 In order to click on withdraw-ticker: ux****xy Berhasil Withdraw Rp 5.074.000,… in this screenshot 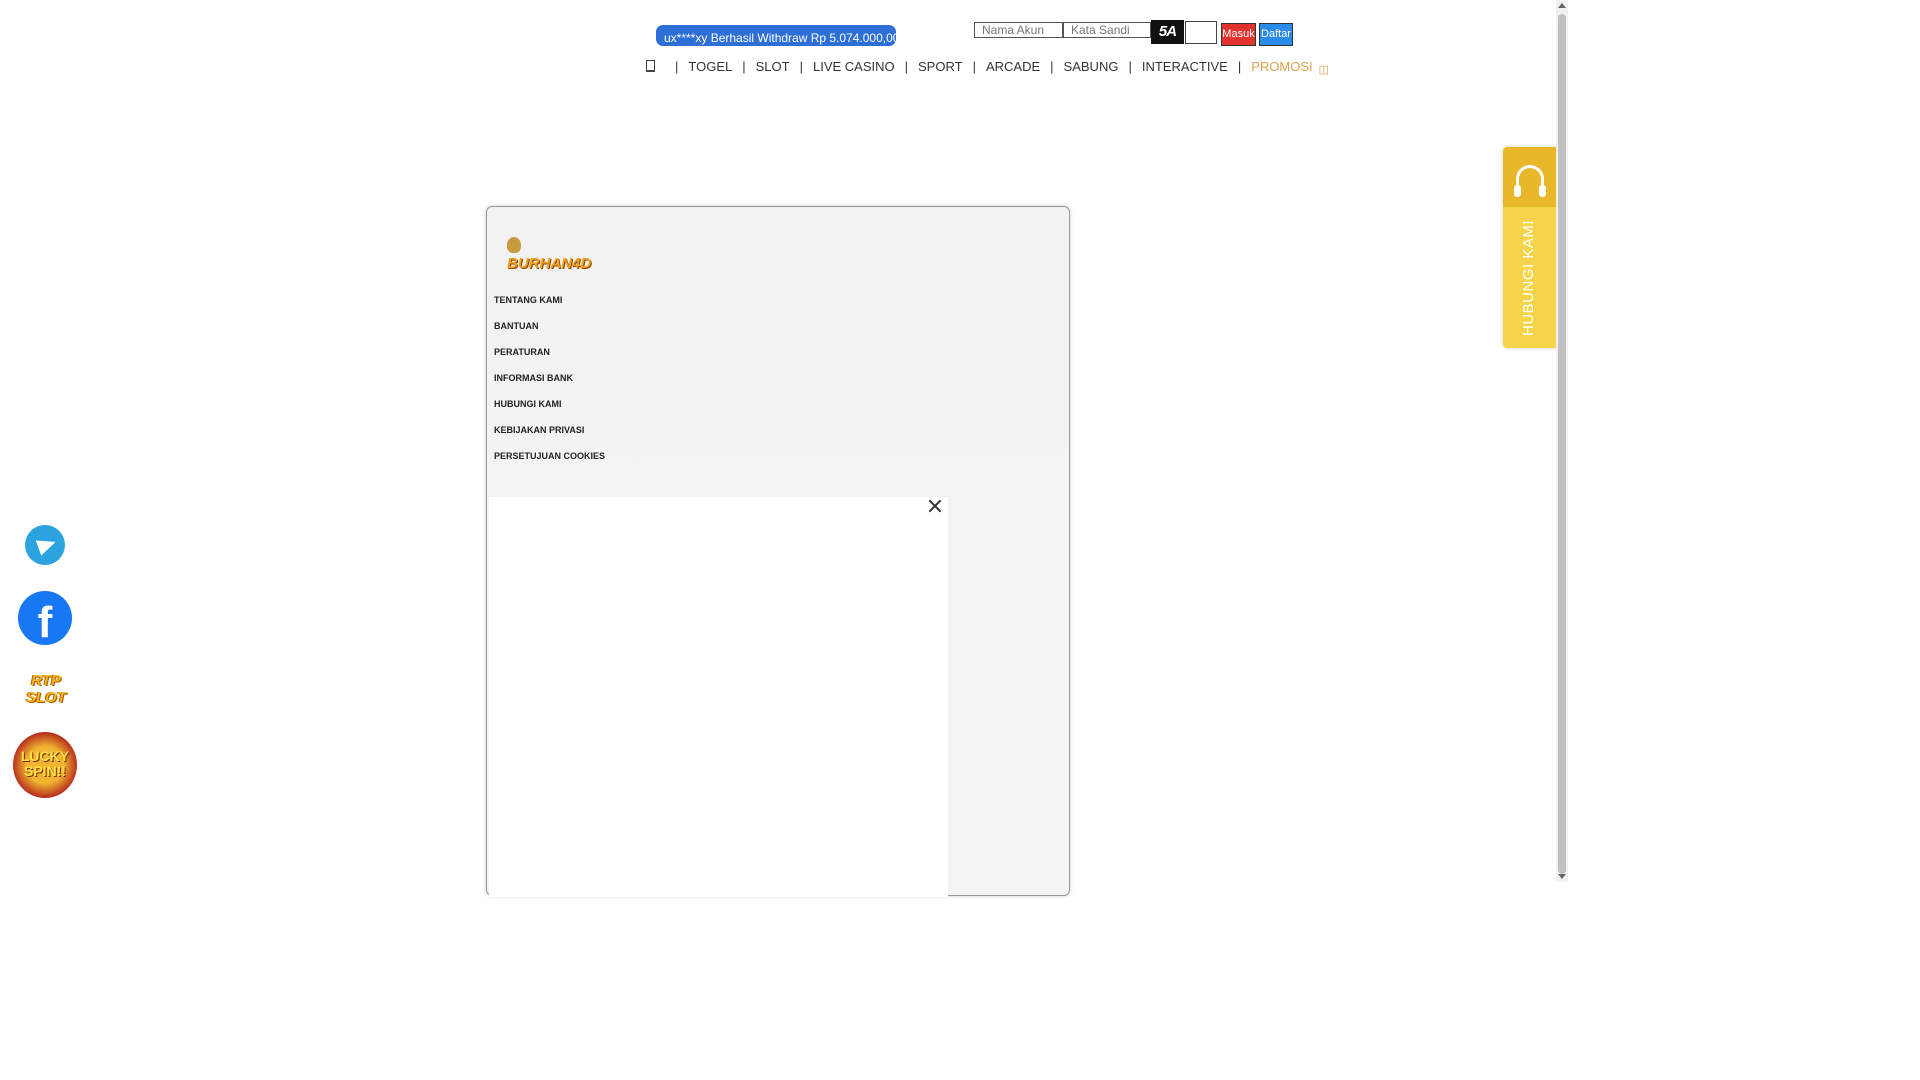, I will do `click(776, 35)`.